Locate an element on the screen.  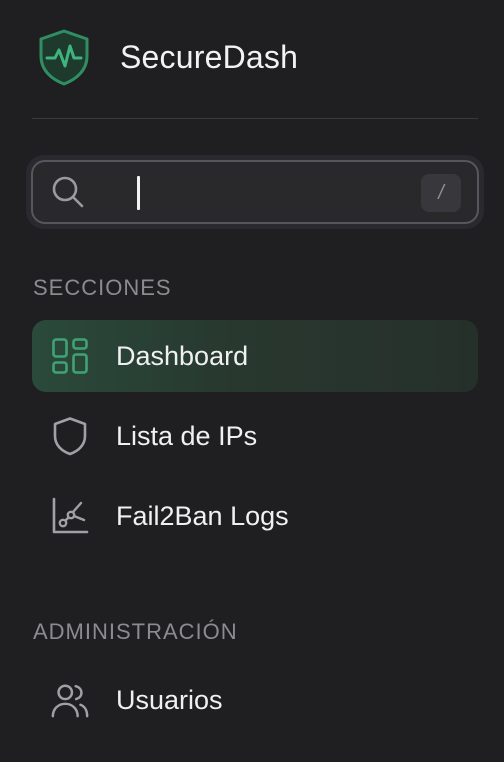
sidebar-item-label: Lista de IPs is located at coordinates (187, 435).